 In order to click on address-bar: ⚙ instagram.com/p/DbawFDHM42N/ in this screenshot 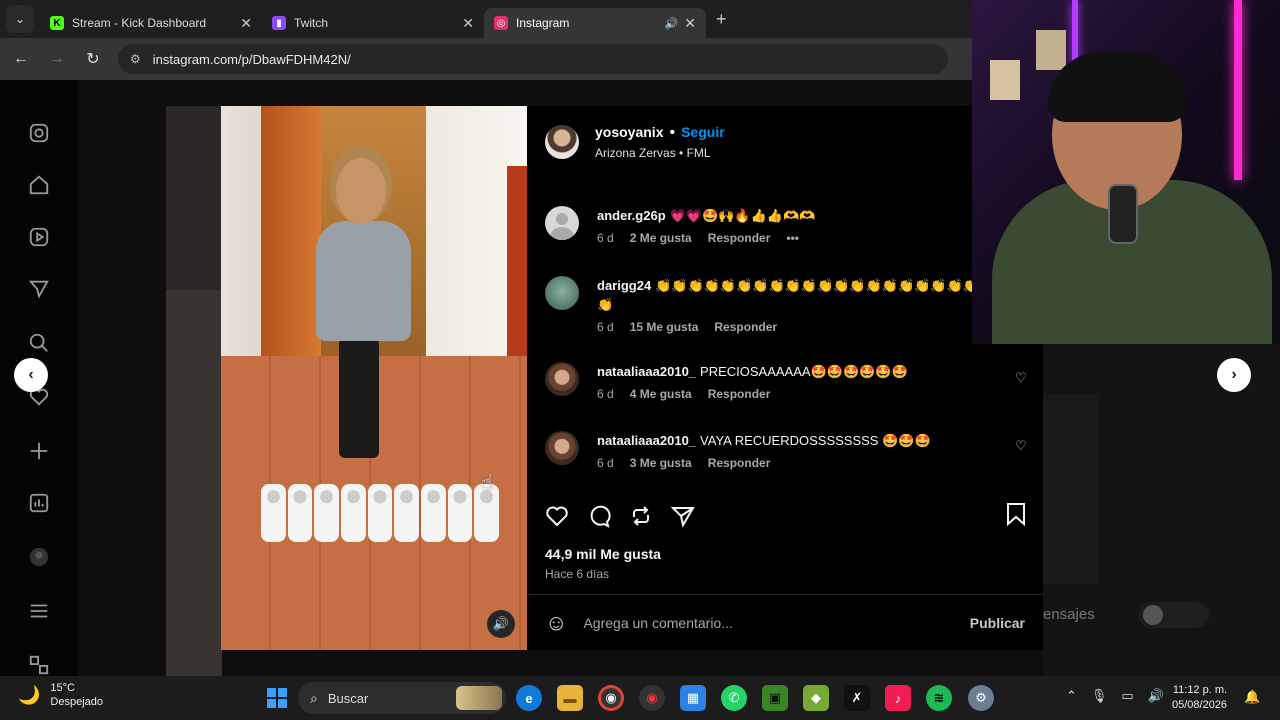, I will do `click(533, 59)`.